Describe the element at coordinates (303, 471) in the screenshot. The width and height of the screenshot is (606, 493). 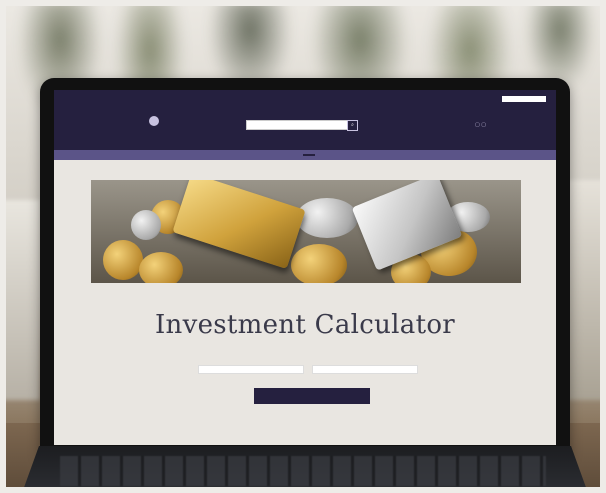
I see `keyboard-keys` at that location.